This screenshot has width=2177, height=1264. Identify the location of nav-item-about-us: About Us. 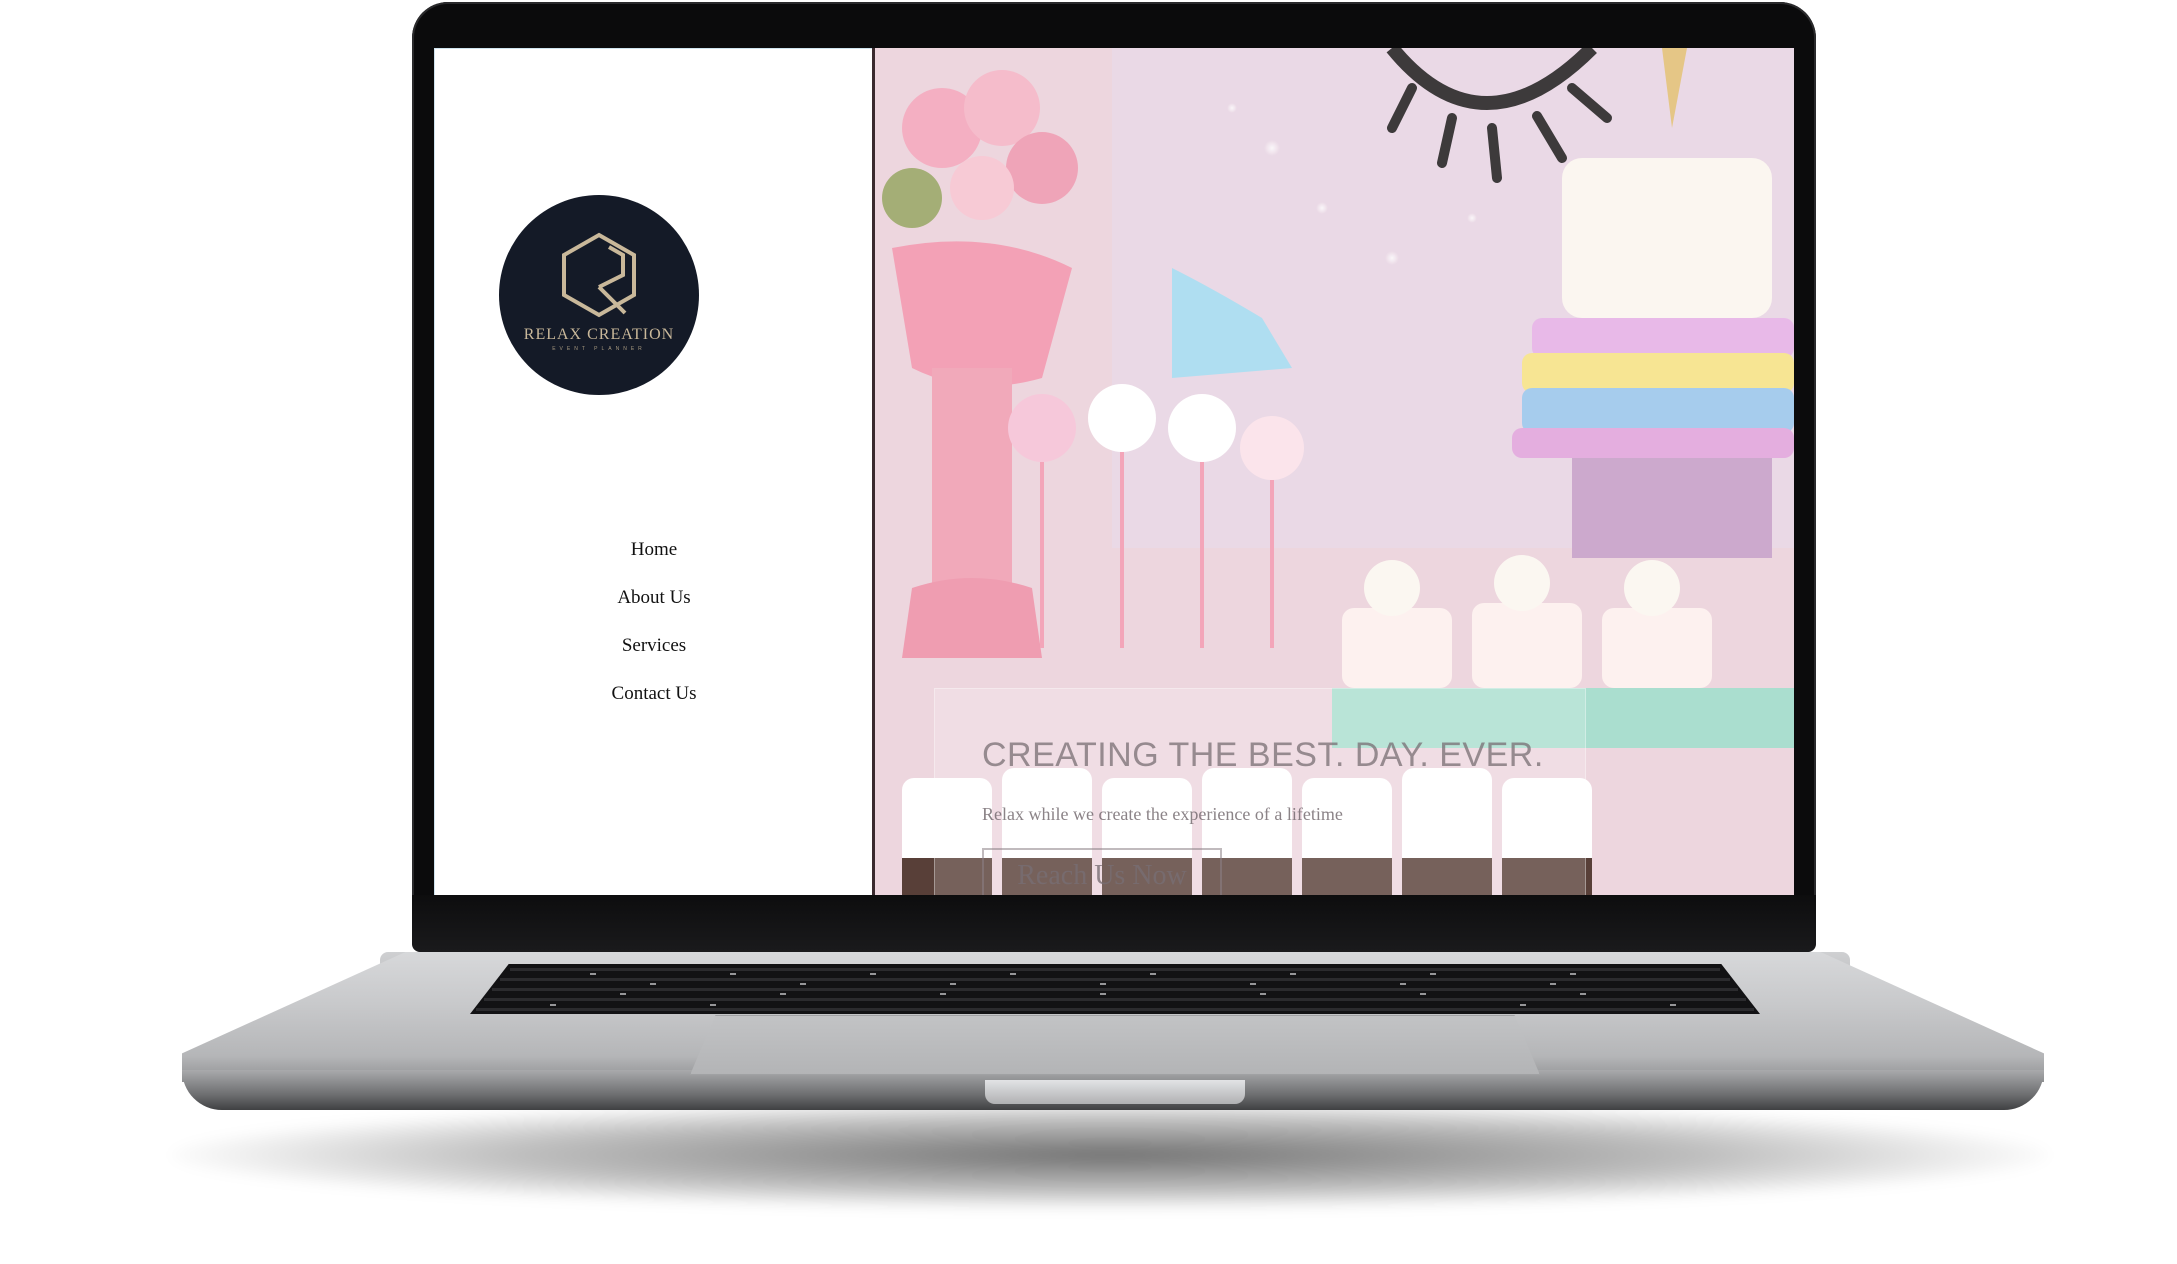
(654, 611).